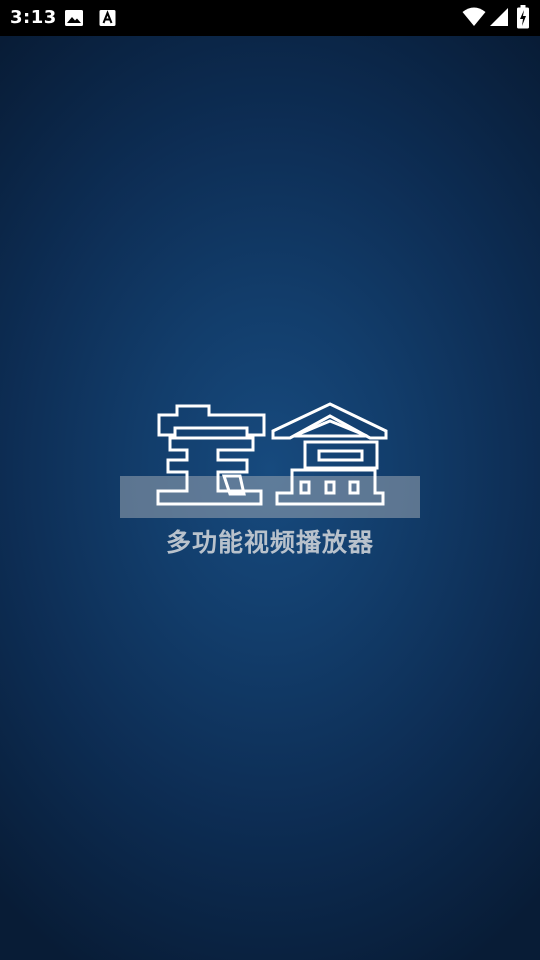 The width and height of the screenshot is (540, 960). Describe the element at coordinates (270, 462) in the screenshot. I see `app-logo: 宝盒` at that location.